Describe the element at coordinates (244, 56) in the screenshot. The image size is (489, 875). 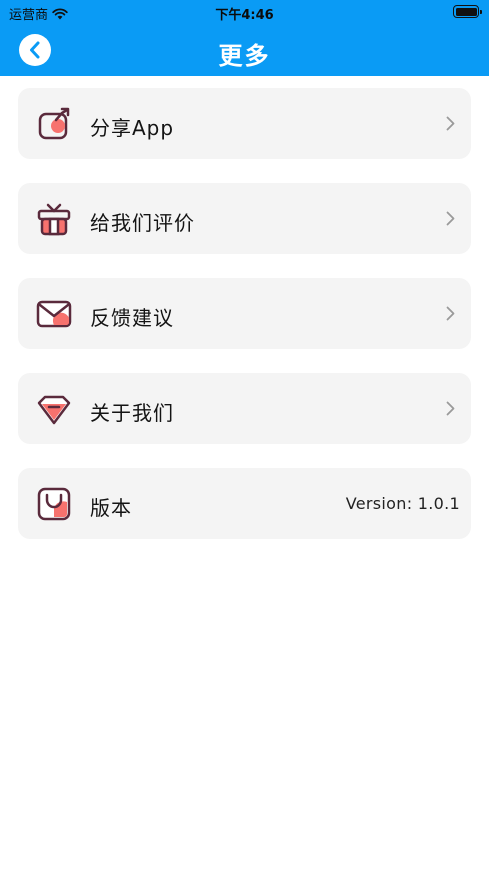
I see `page-title: 更多` at that location.